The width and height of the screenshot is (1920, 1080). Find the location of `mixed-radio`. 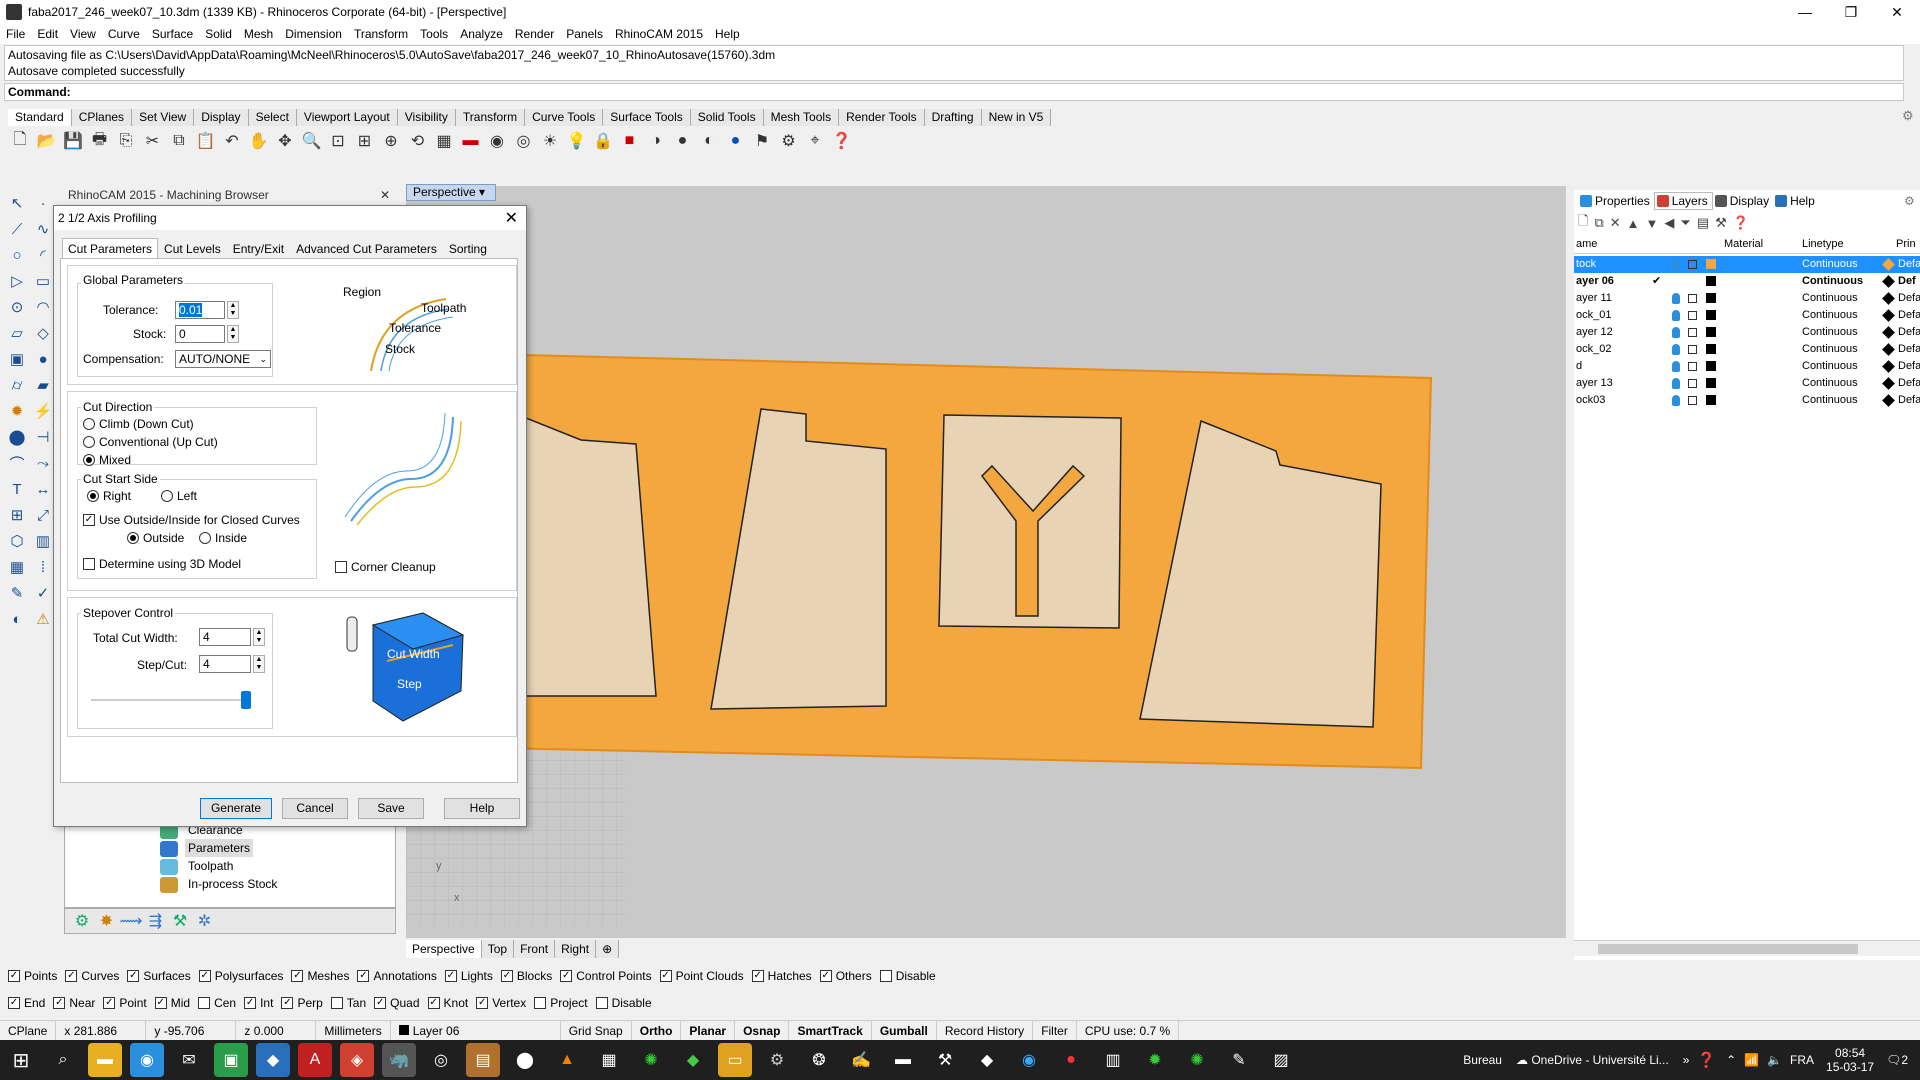

mixed-radio is located at coordinates (89, 460).